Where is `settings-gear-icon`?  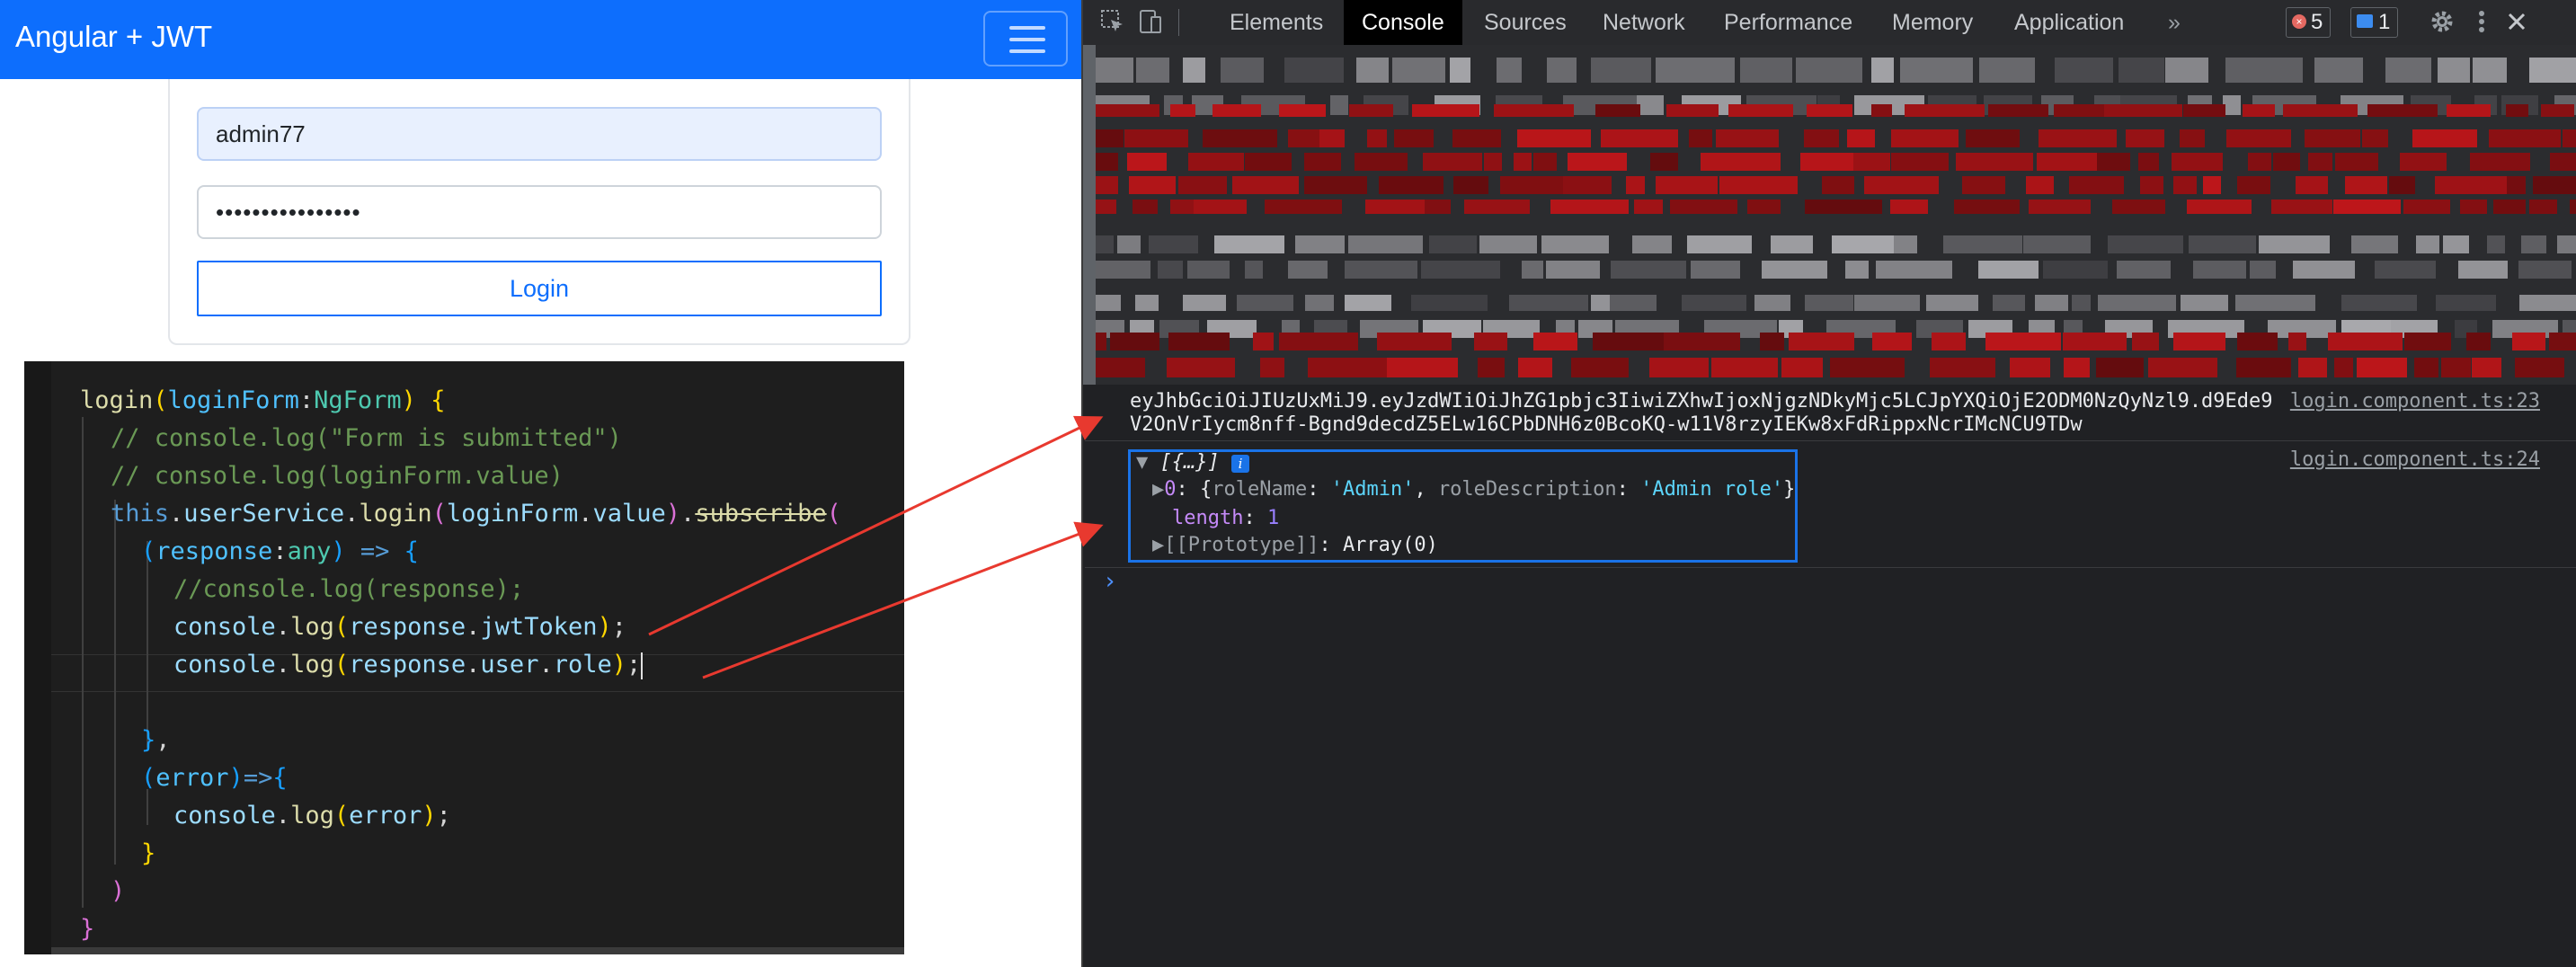
settings-gear-icon is located at coordinates (2442, 21).